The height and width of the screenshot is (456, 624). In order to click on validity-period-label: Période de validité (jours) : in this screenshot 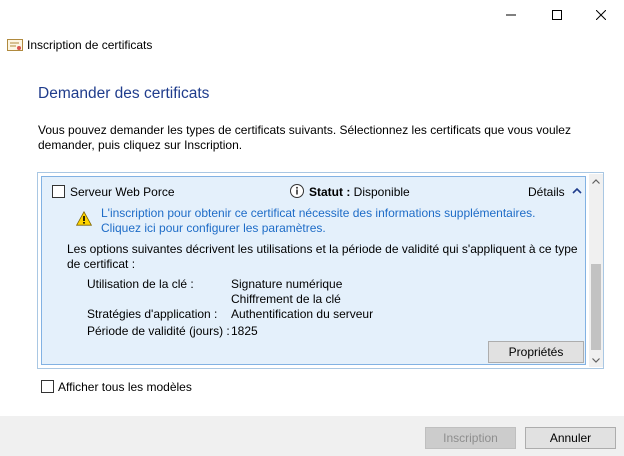, I will do `click(158, 331)`.